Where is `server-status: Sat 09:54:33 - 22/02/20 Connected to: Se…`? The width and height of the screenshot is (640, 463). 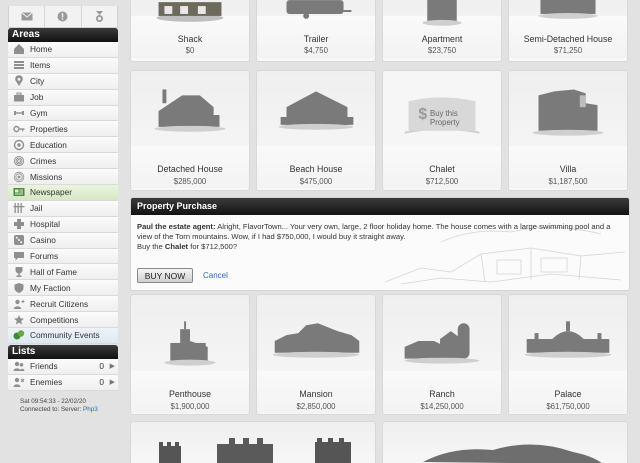
server-status: Sat 09:54:33 - 22/02/20 Connected to: Se… is located at coordinates (59, 406).